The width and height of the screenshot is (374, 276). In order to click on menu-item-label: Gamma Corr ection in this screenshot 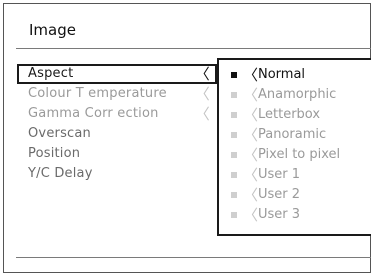, I will do `click(93, 113)`.